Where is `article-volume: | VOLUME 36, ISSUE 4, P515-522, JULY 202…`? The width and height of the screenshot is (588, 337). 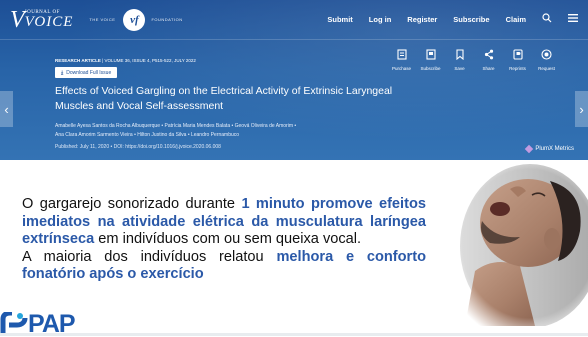 article-volume: | VOLUME 36, ISSUE 4, P515-522, JULY 202… is located at coordinates (149, 60).